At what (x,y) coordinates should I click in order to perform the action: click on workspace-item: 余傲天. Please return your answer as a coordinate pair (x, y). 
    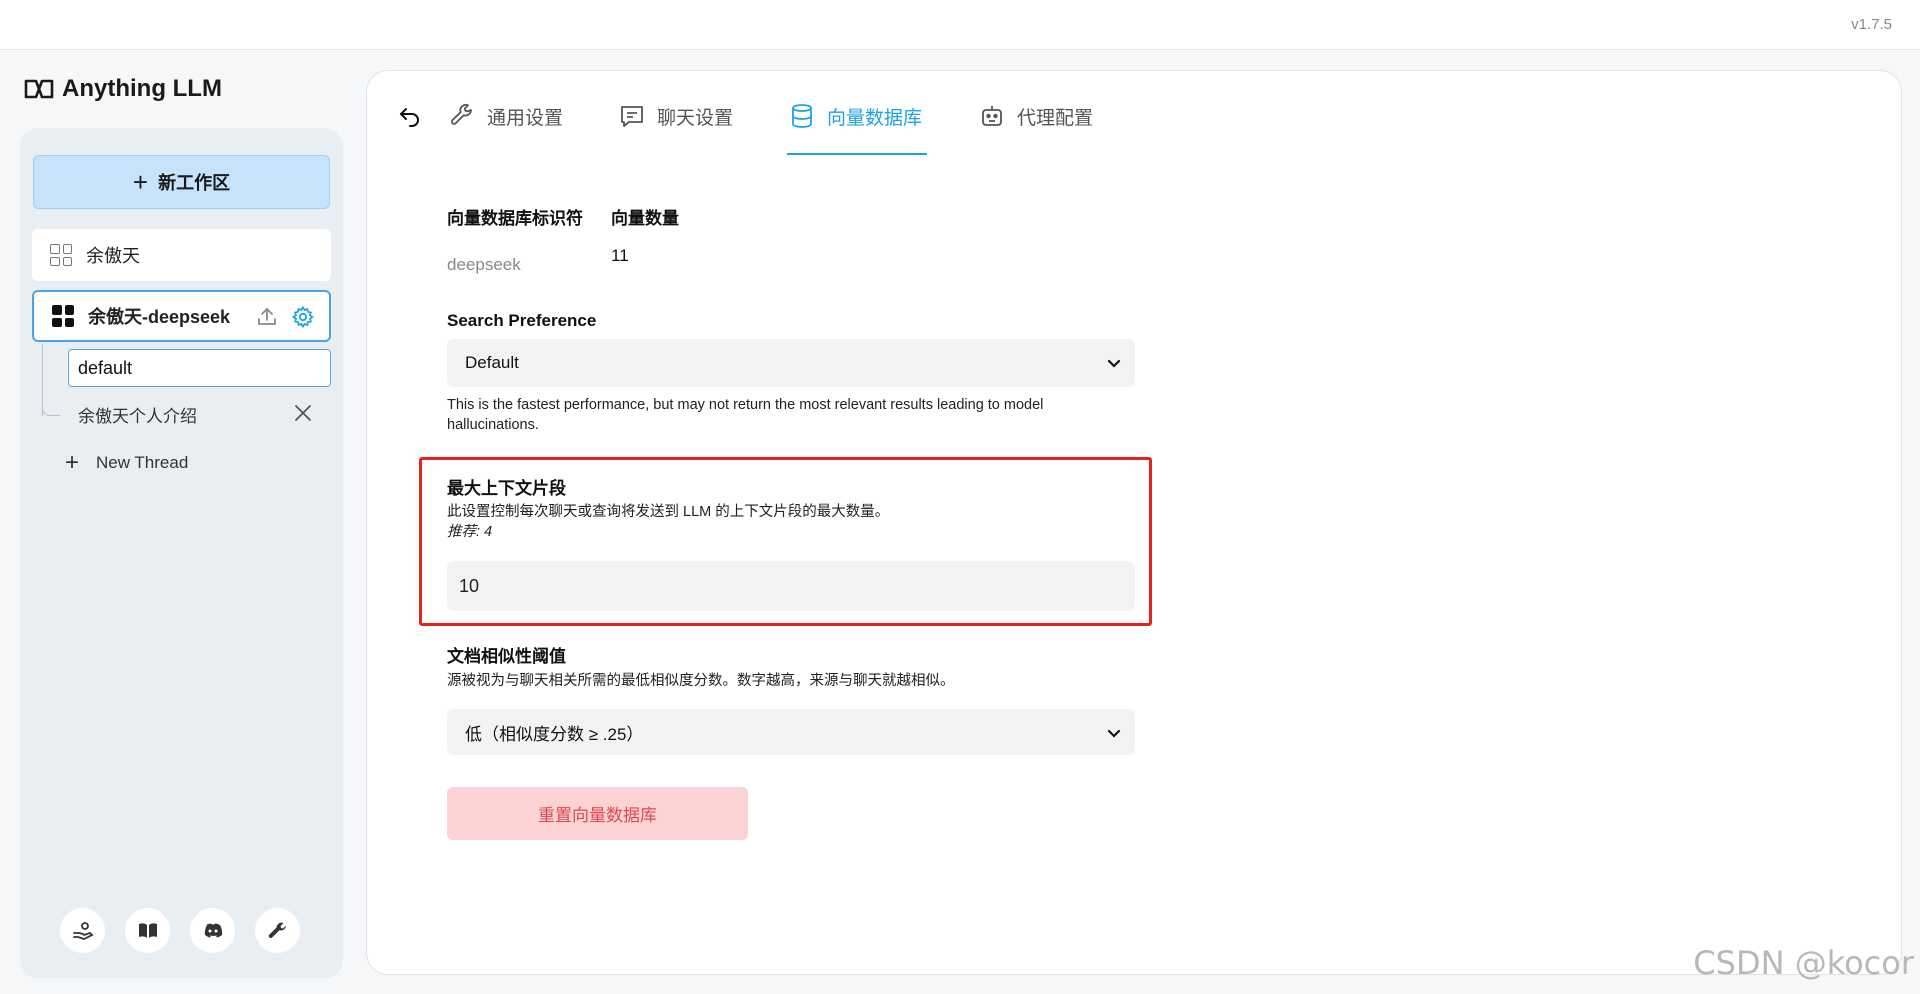
    Looking at the image, I should click on (181, 255).